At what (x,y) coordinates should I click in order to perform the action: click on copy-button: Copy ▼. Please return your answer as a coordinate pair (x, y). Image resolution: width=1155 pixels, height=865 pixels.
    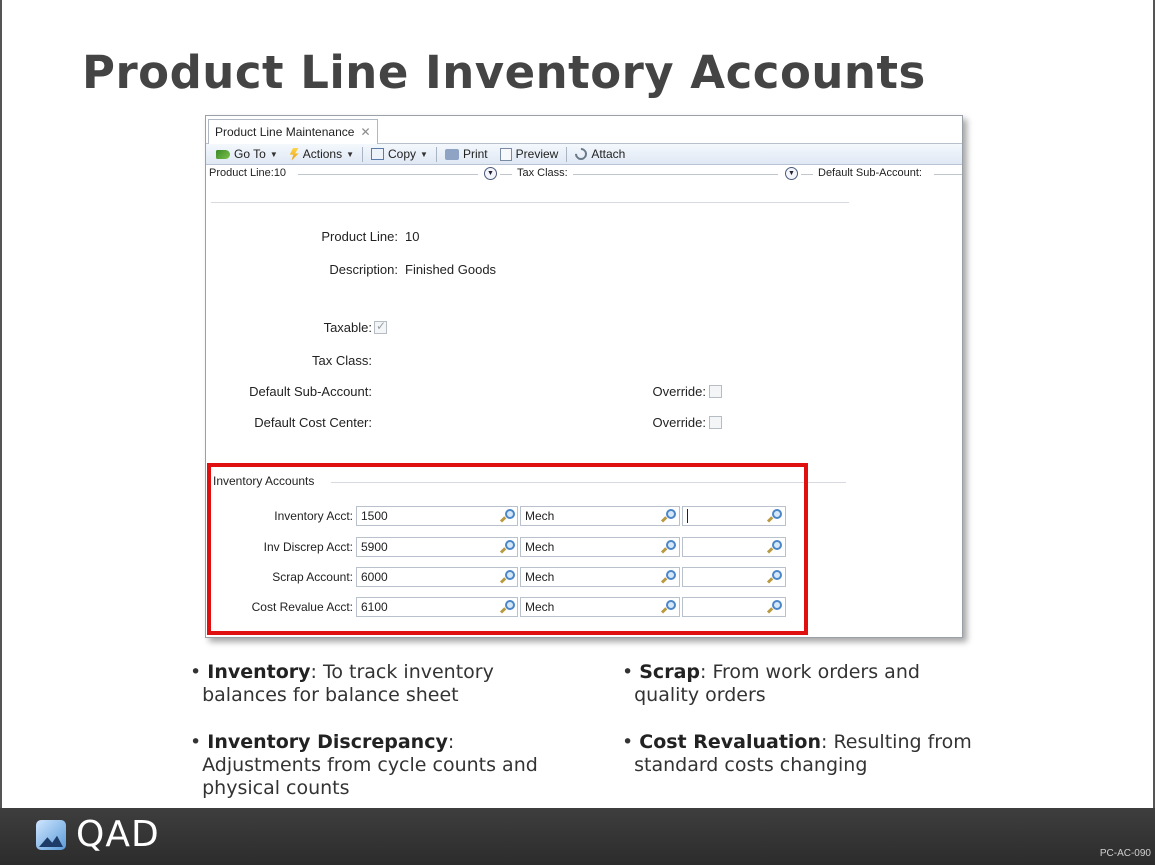
    Looking at the image, I should click on (399, 154).